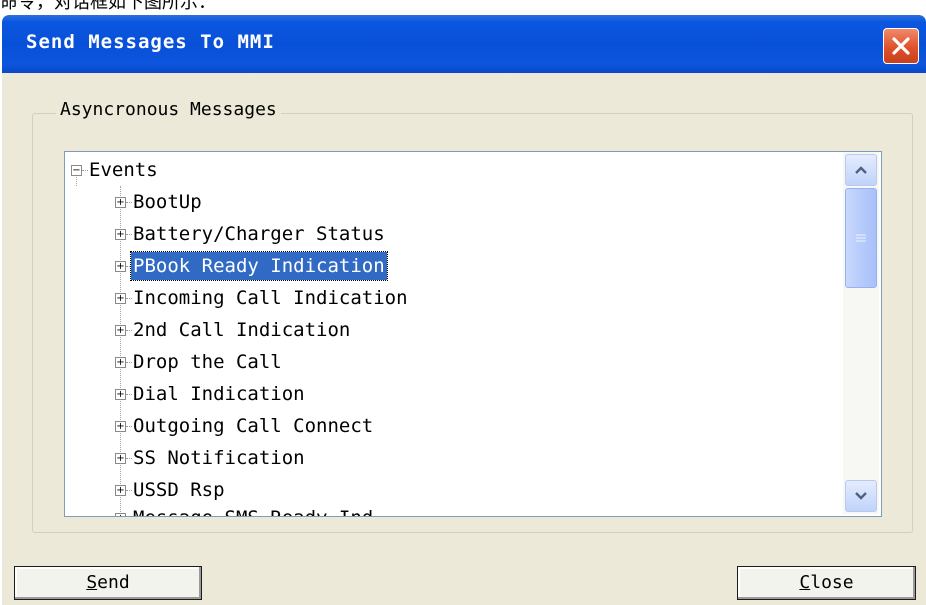  Describe the element at coordinates (464, 44) in the screenshot. I see `title-bar: Send Messages To MMI` at that location.